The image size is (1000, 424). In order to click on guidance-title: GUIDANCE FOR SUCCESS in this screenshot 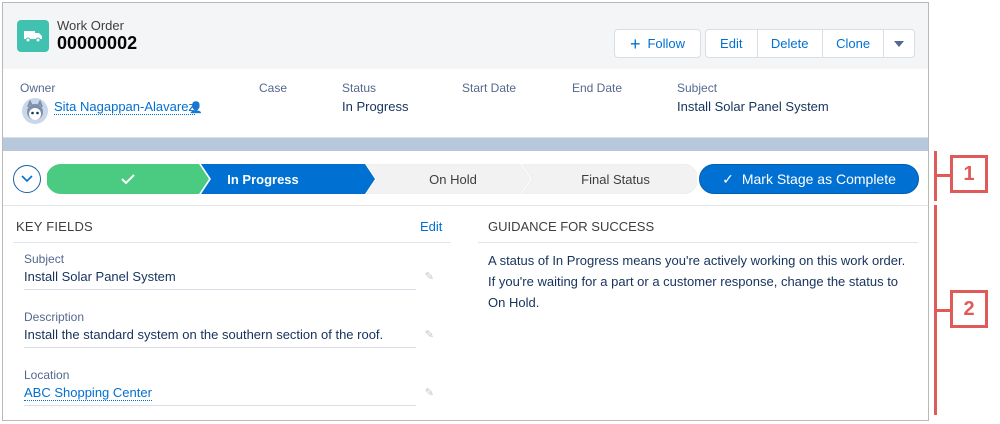, I will do `click(571, 226)`.